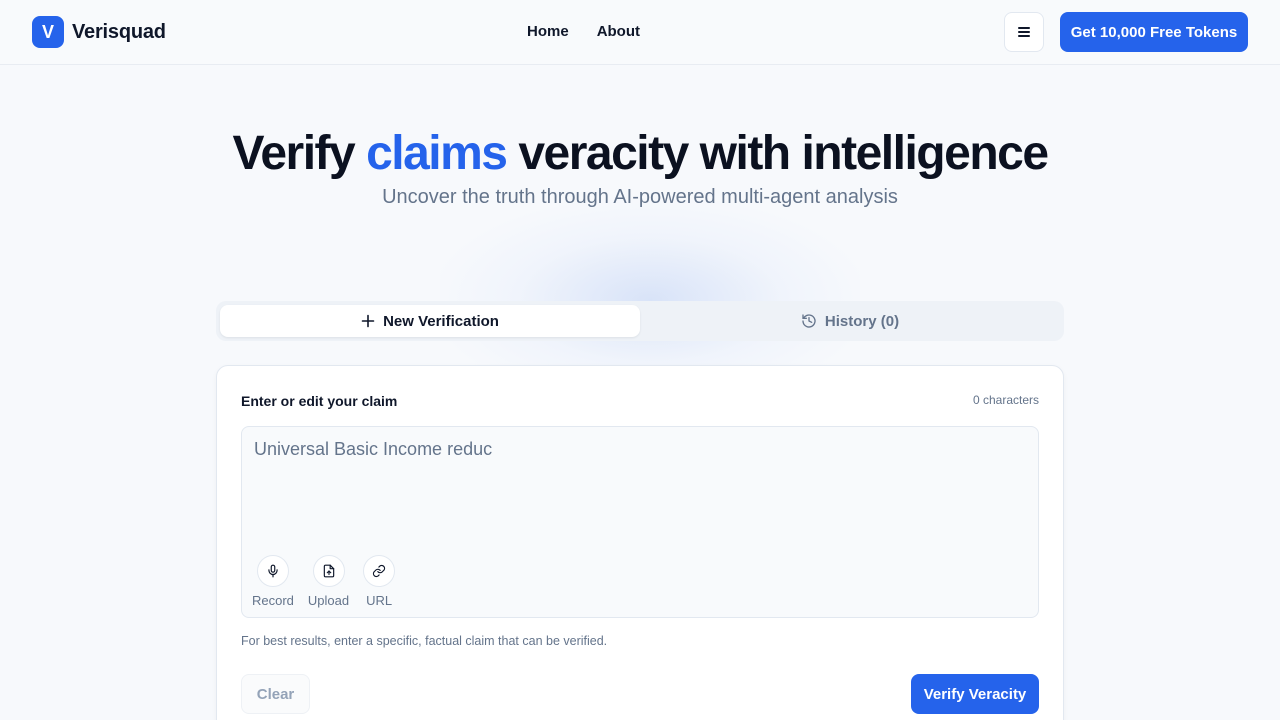  I want to click on hero-title: Verify claims veracity with intelligence, so click(640, 153).